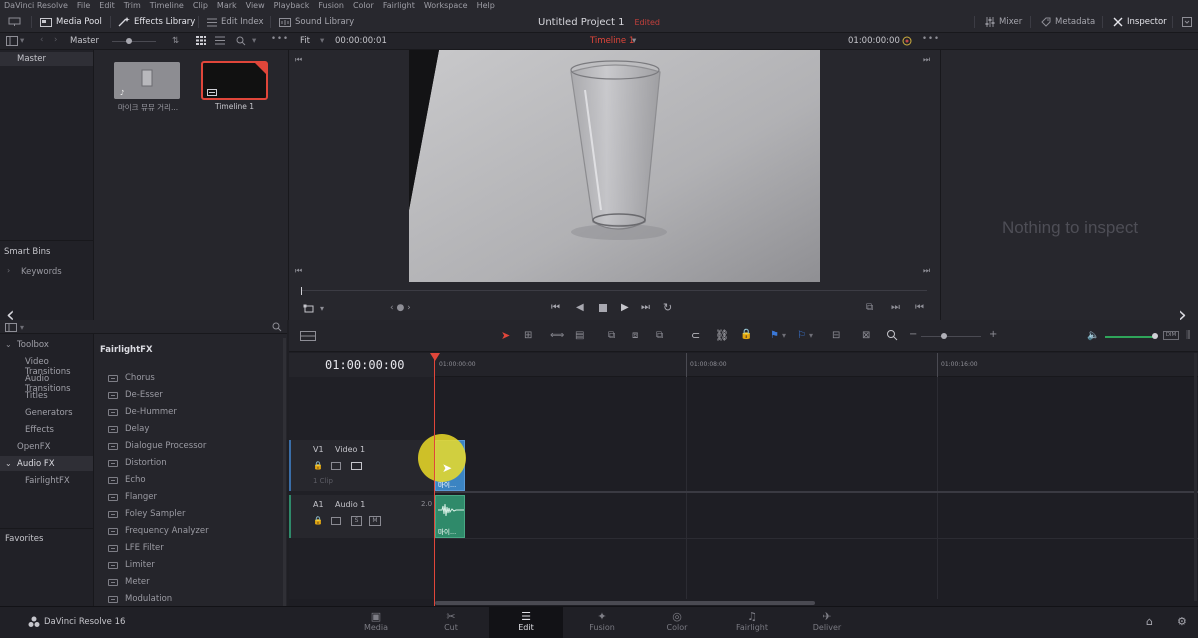  I want to click on viewer-options-icon: •••, so click(931, 39).